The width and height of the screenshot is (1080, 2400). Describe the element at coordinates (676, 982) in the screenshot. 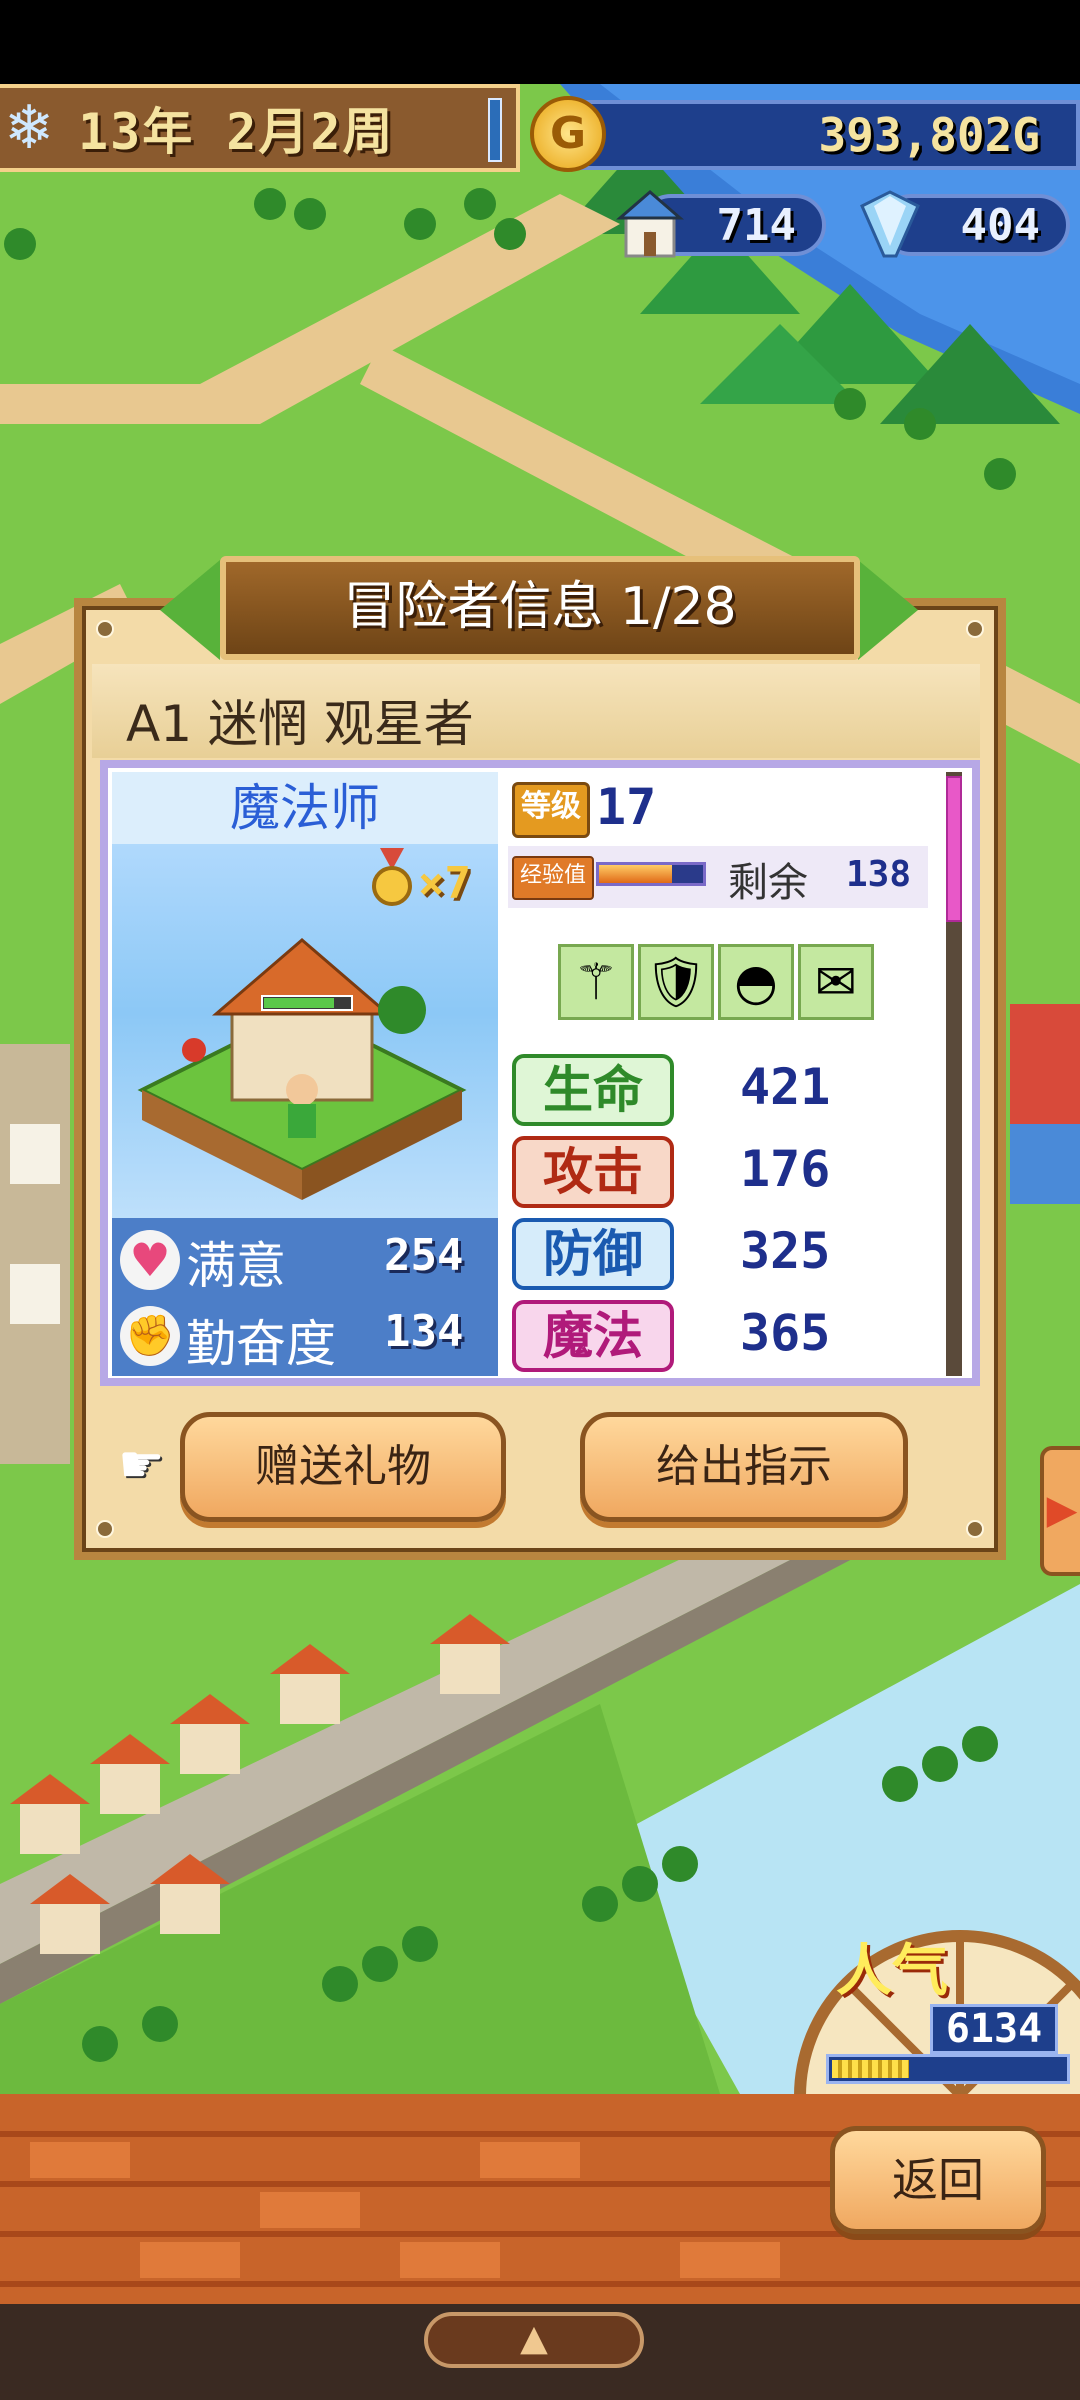

I see `armor-icon: 🛡` at that location.